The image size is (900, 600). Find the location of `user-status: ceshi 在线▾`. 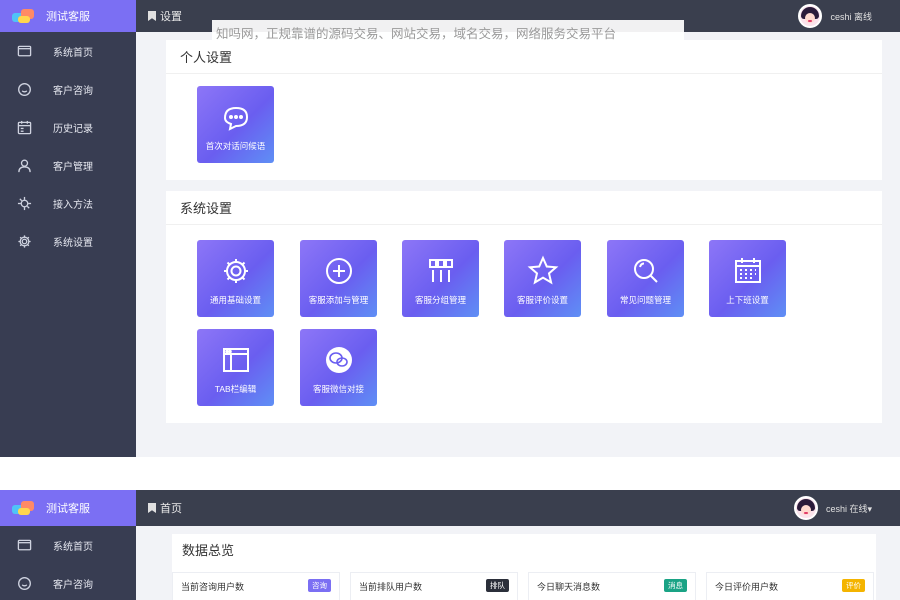

user-status: ceshi 在线▾ is located at coordinates (848, 508).